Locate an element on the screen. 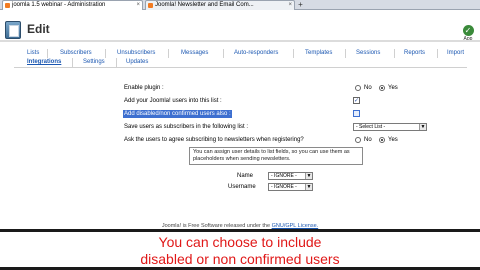 The height and width of the screenshot is (270, 480). name-field-label: Name is located at coordinates (245, 176).